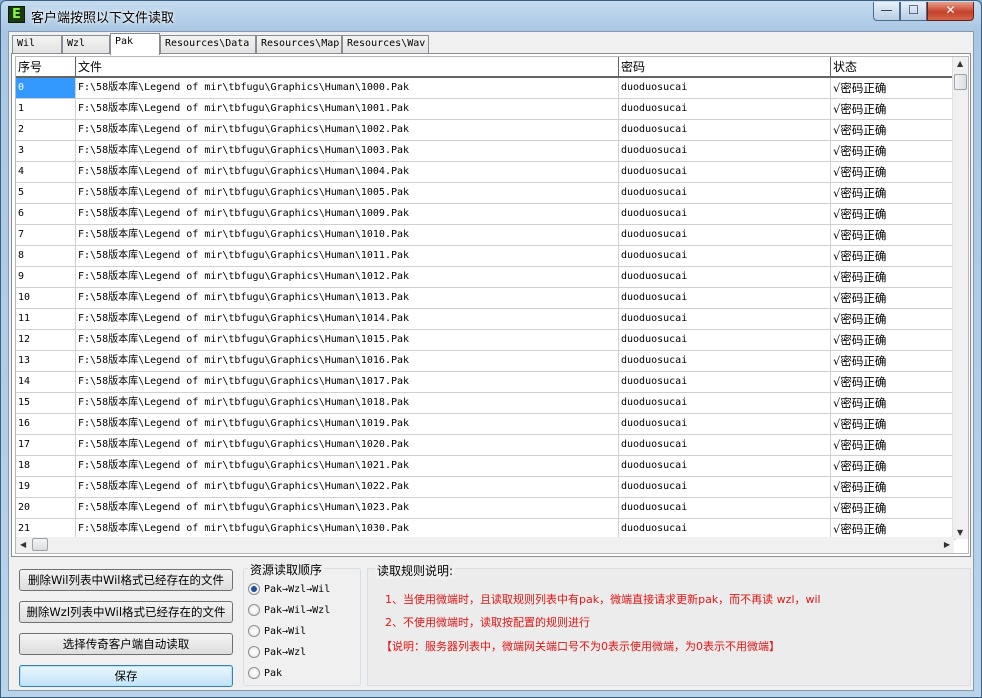  Describe the element at coordinates (126, 580) in the screenshot. I see `delete-wil-button: 删除Wil列表中Wil格式已经存在的文件` at that location.